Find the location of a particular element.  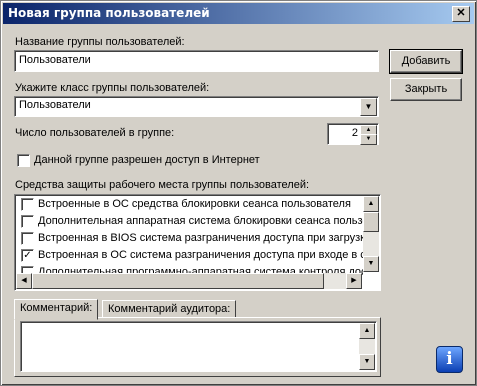

window-title: Новая группа пользователей is located at coordinates (109, 13).